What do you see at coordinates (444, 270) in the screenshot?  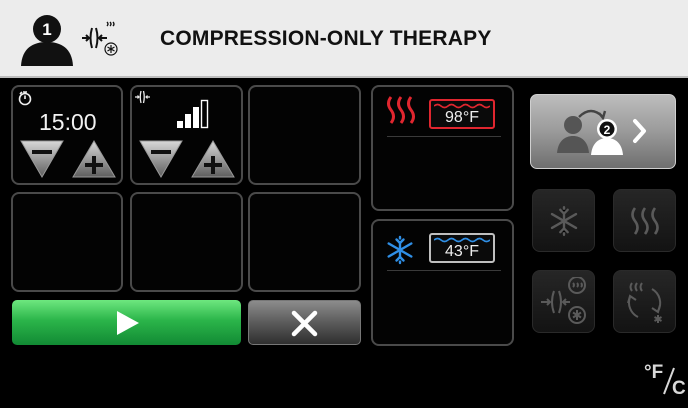 I see `cold-divider` at bounding box center [444, 270].